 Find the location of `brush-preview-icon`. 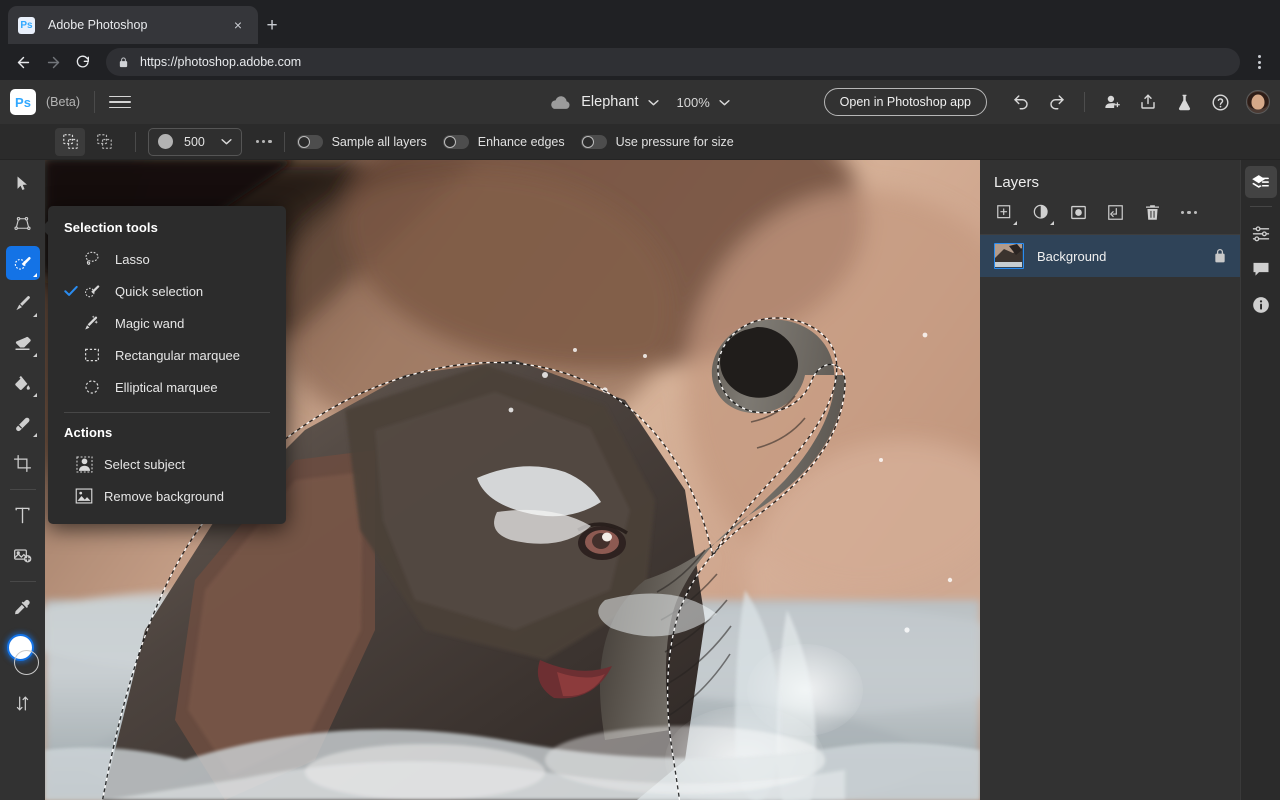

brush-preview-icon is located at coordinates (165, 141).